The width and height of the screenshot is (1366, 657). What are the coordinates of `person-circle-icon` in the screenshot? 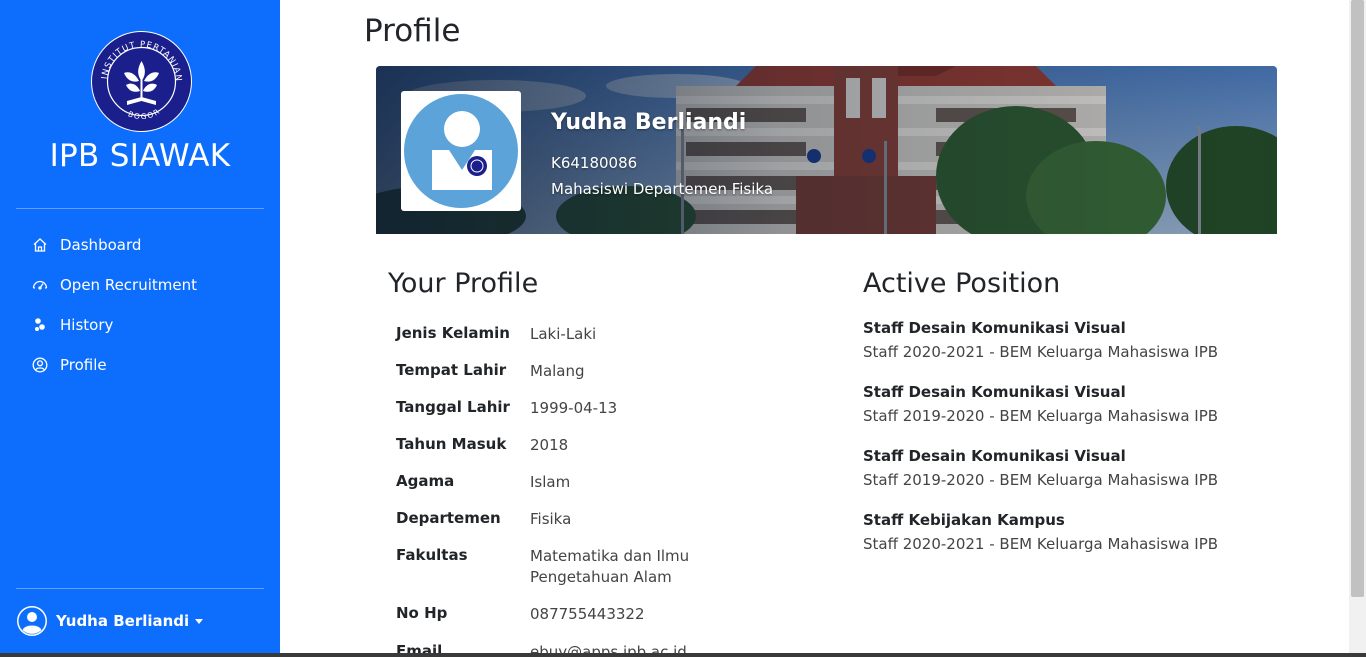 It's located at (40, 365).